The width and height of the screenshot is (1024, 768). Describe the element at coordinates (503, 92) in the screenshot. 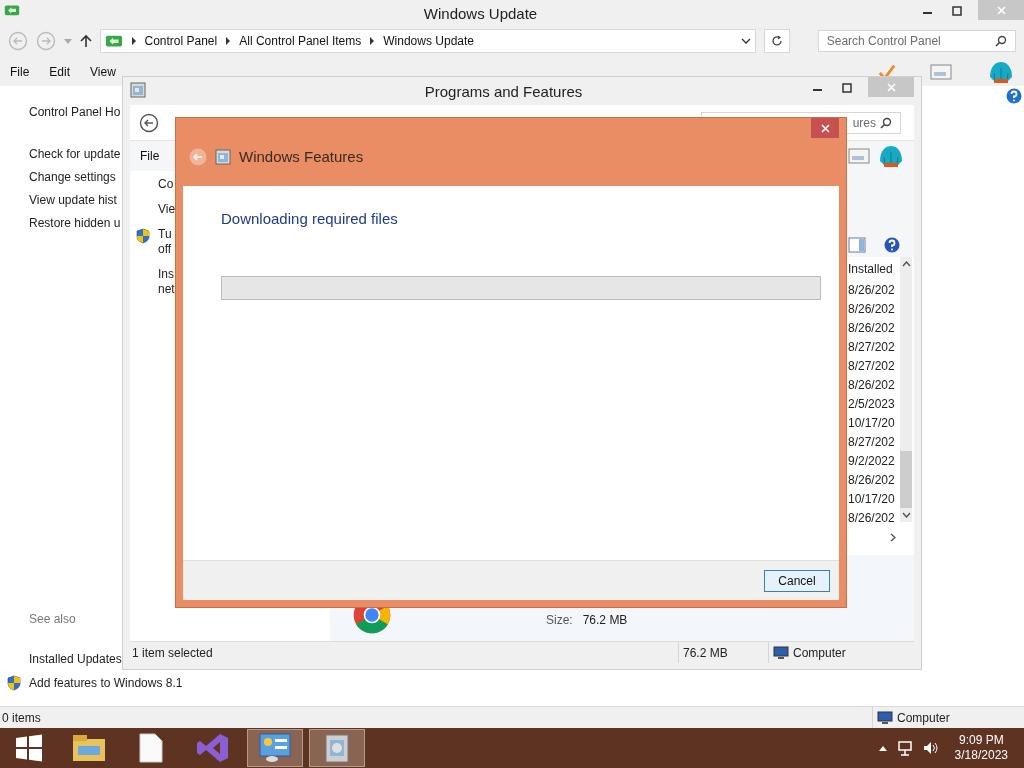

I see `window-title: Programs and Features` at that location.